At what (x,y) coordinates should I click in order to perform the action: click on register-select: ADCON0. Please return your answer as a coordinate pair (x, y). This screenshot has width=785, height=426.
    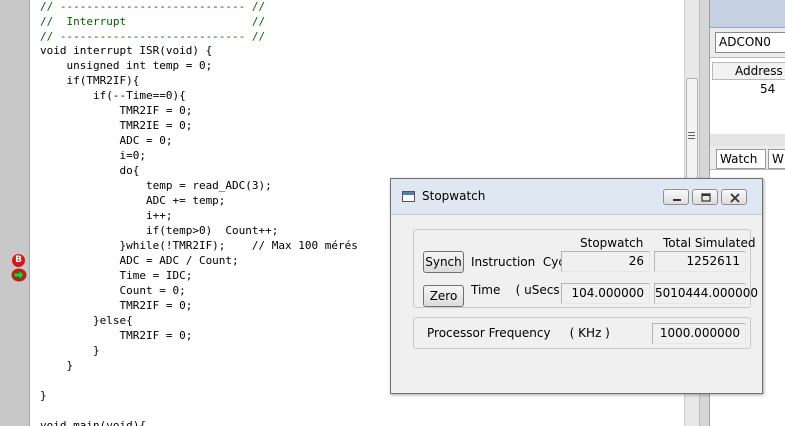
    Looking at the image, I should click on (750, 42).